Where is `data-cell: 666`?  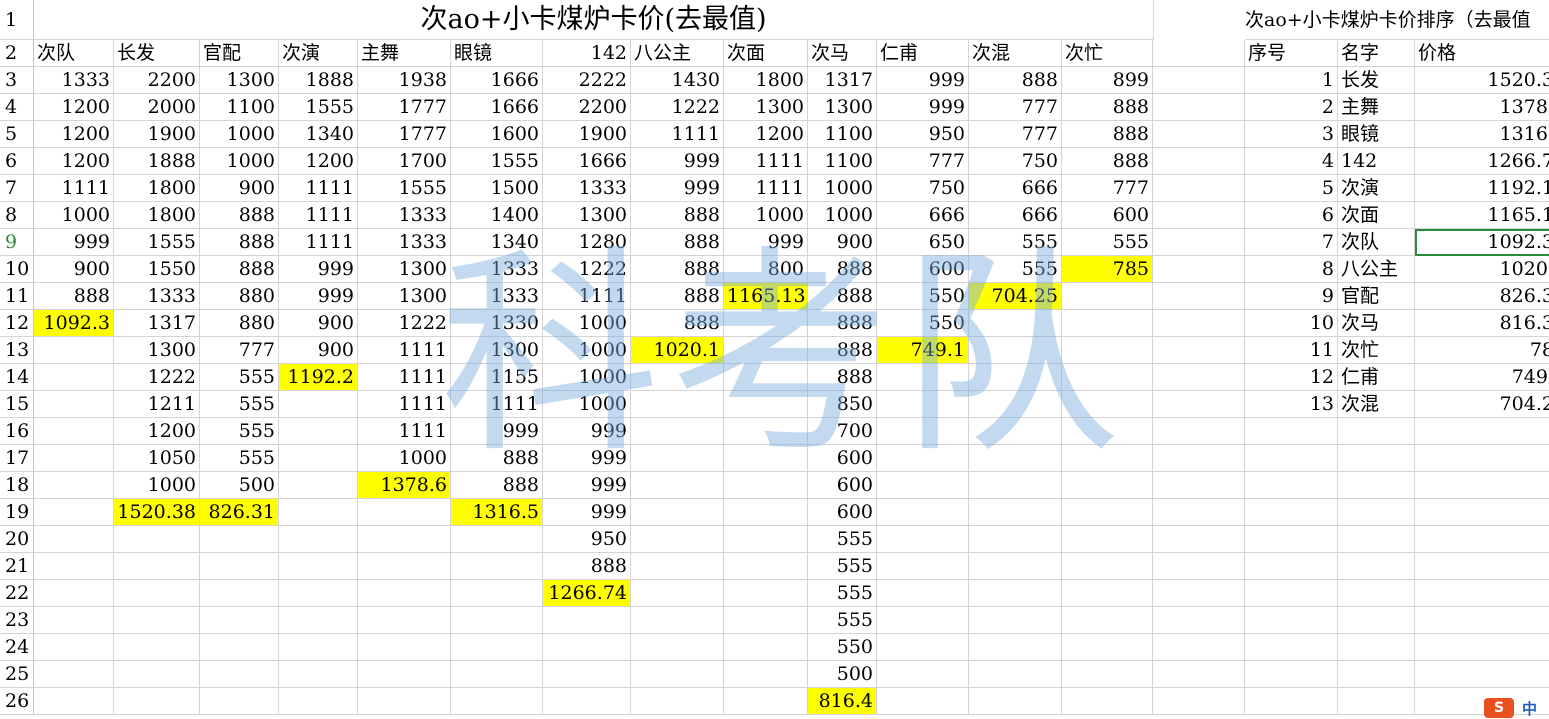
data-cell: 666 is located at coordinates (1015, 215).